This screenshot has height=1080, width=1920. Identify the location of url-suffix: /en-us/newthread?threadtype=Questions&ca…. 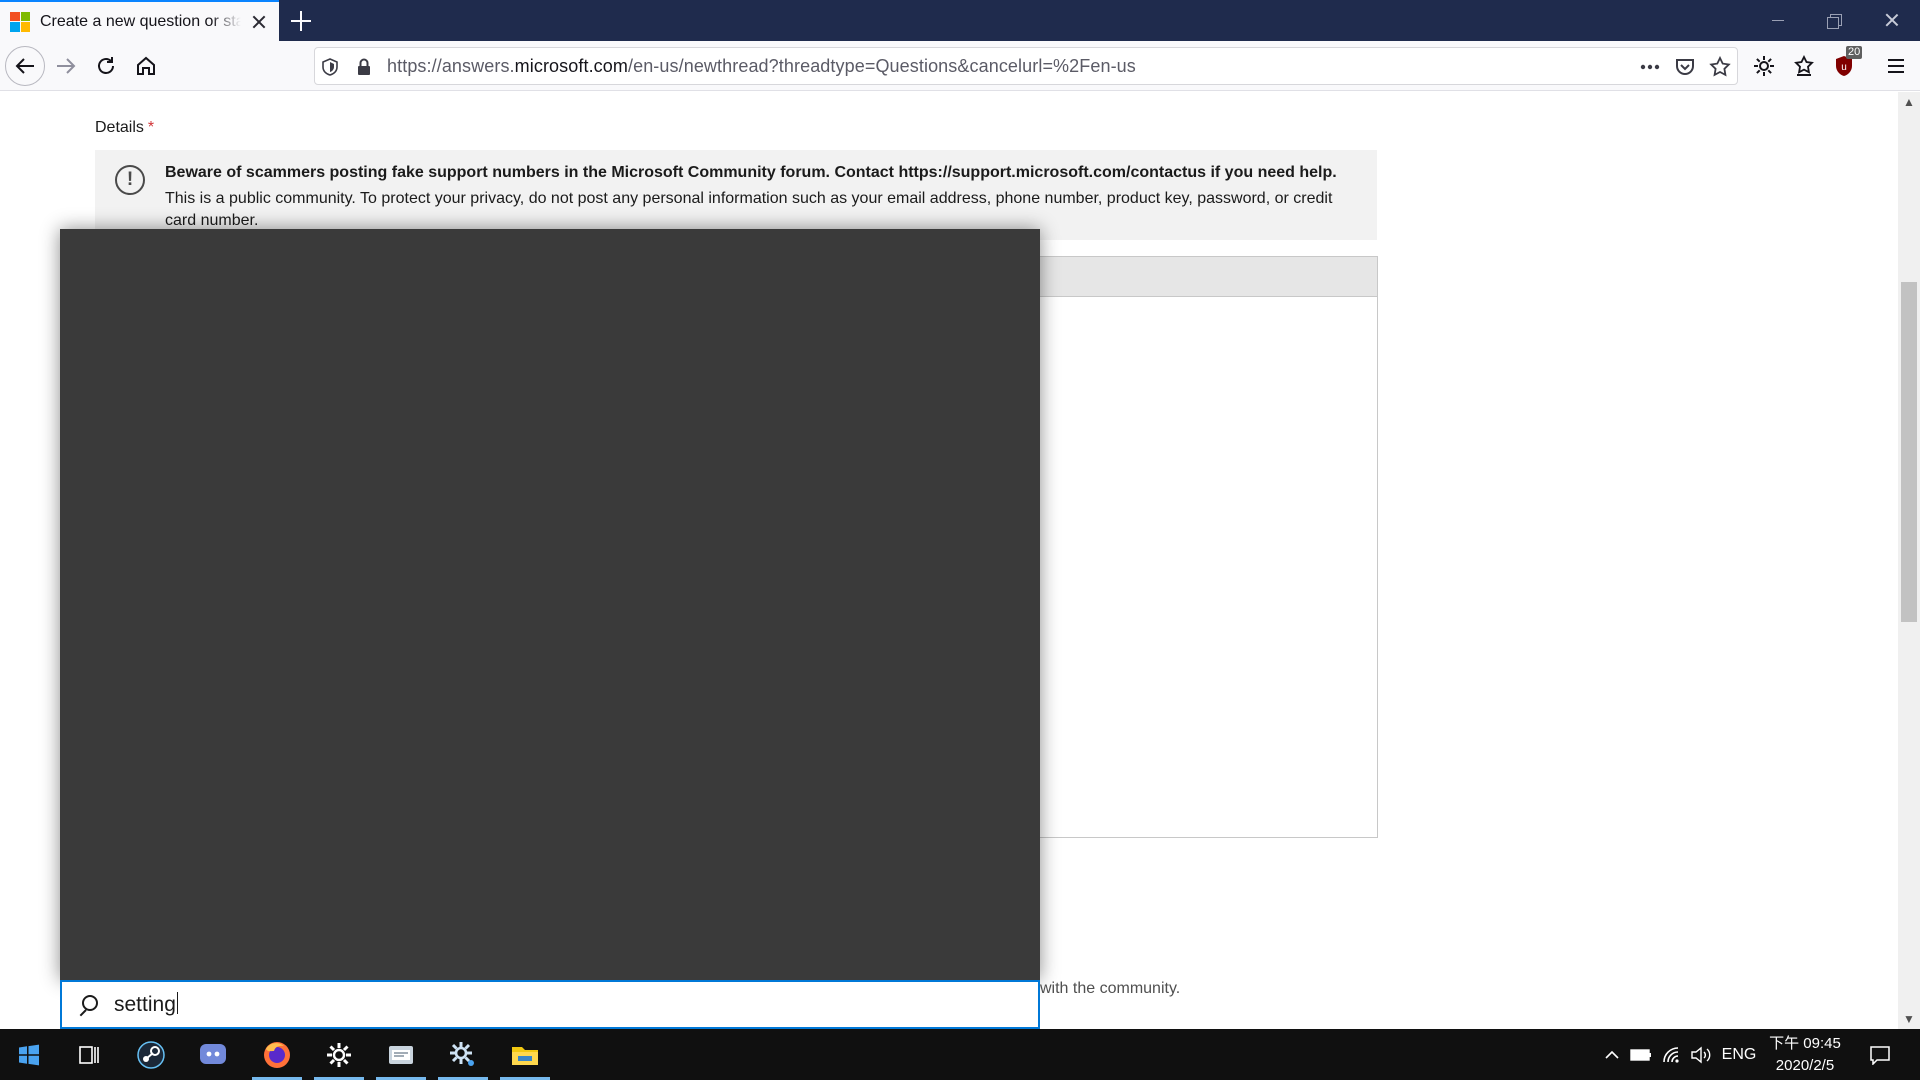
(881, 65).